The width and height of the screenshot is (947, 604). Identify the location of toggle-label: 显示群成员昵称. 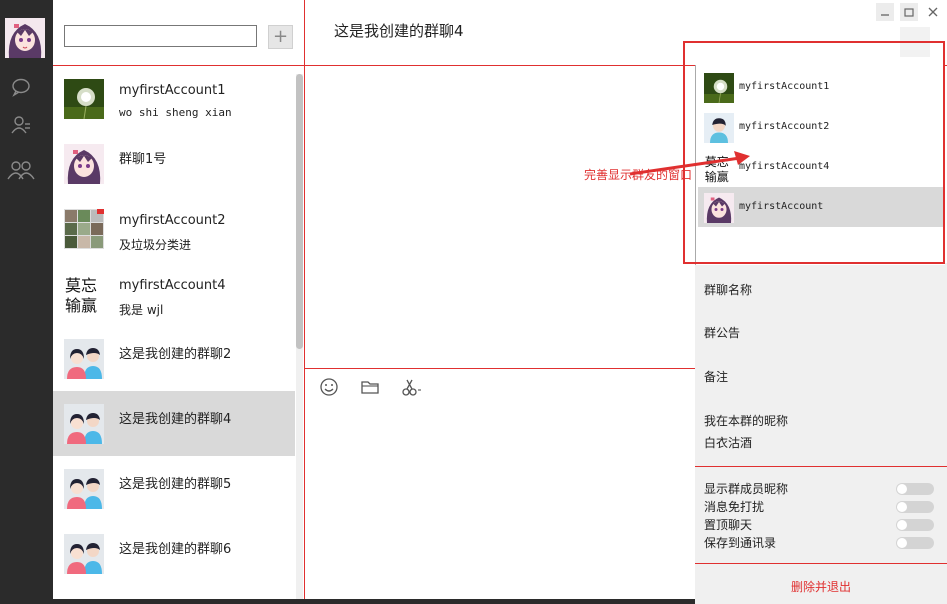
(746, 489).